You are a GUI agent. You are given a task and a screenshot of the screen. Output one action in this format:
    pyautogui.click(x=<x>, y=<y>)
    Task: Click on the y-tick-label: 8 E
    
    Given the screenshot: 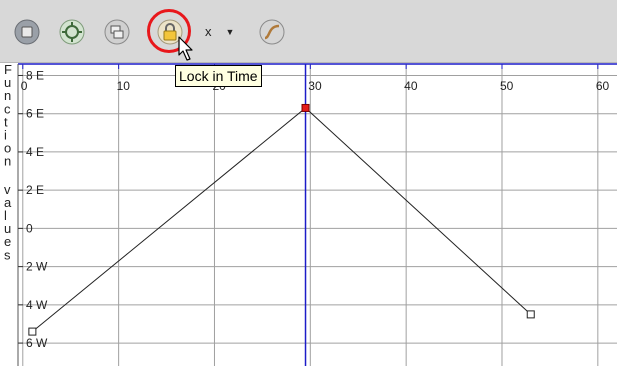 What is the action you would take?
    pyautogui.click(x=35, y=75)
    